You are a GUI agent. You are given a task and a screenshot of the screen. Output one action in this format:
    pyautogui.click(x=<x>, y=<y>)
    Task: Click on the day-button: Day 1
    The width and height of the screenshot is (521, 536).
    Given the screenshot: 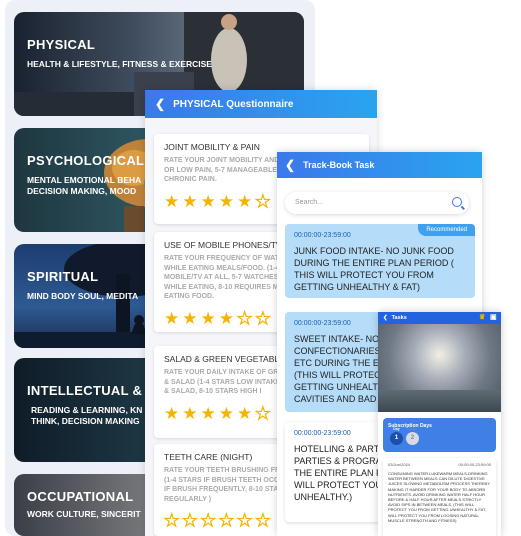 What is the action you would take?
    pyautogui.click(x=396, y=436)
    